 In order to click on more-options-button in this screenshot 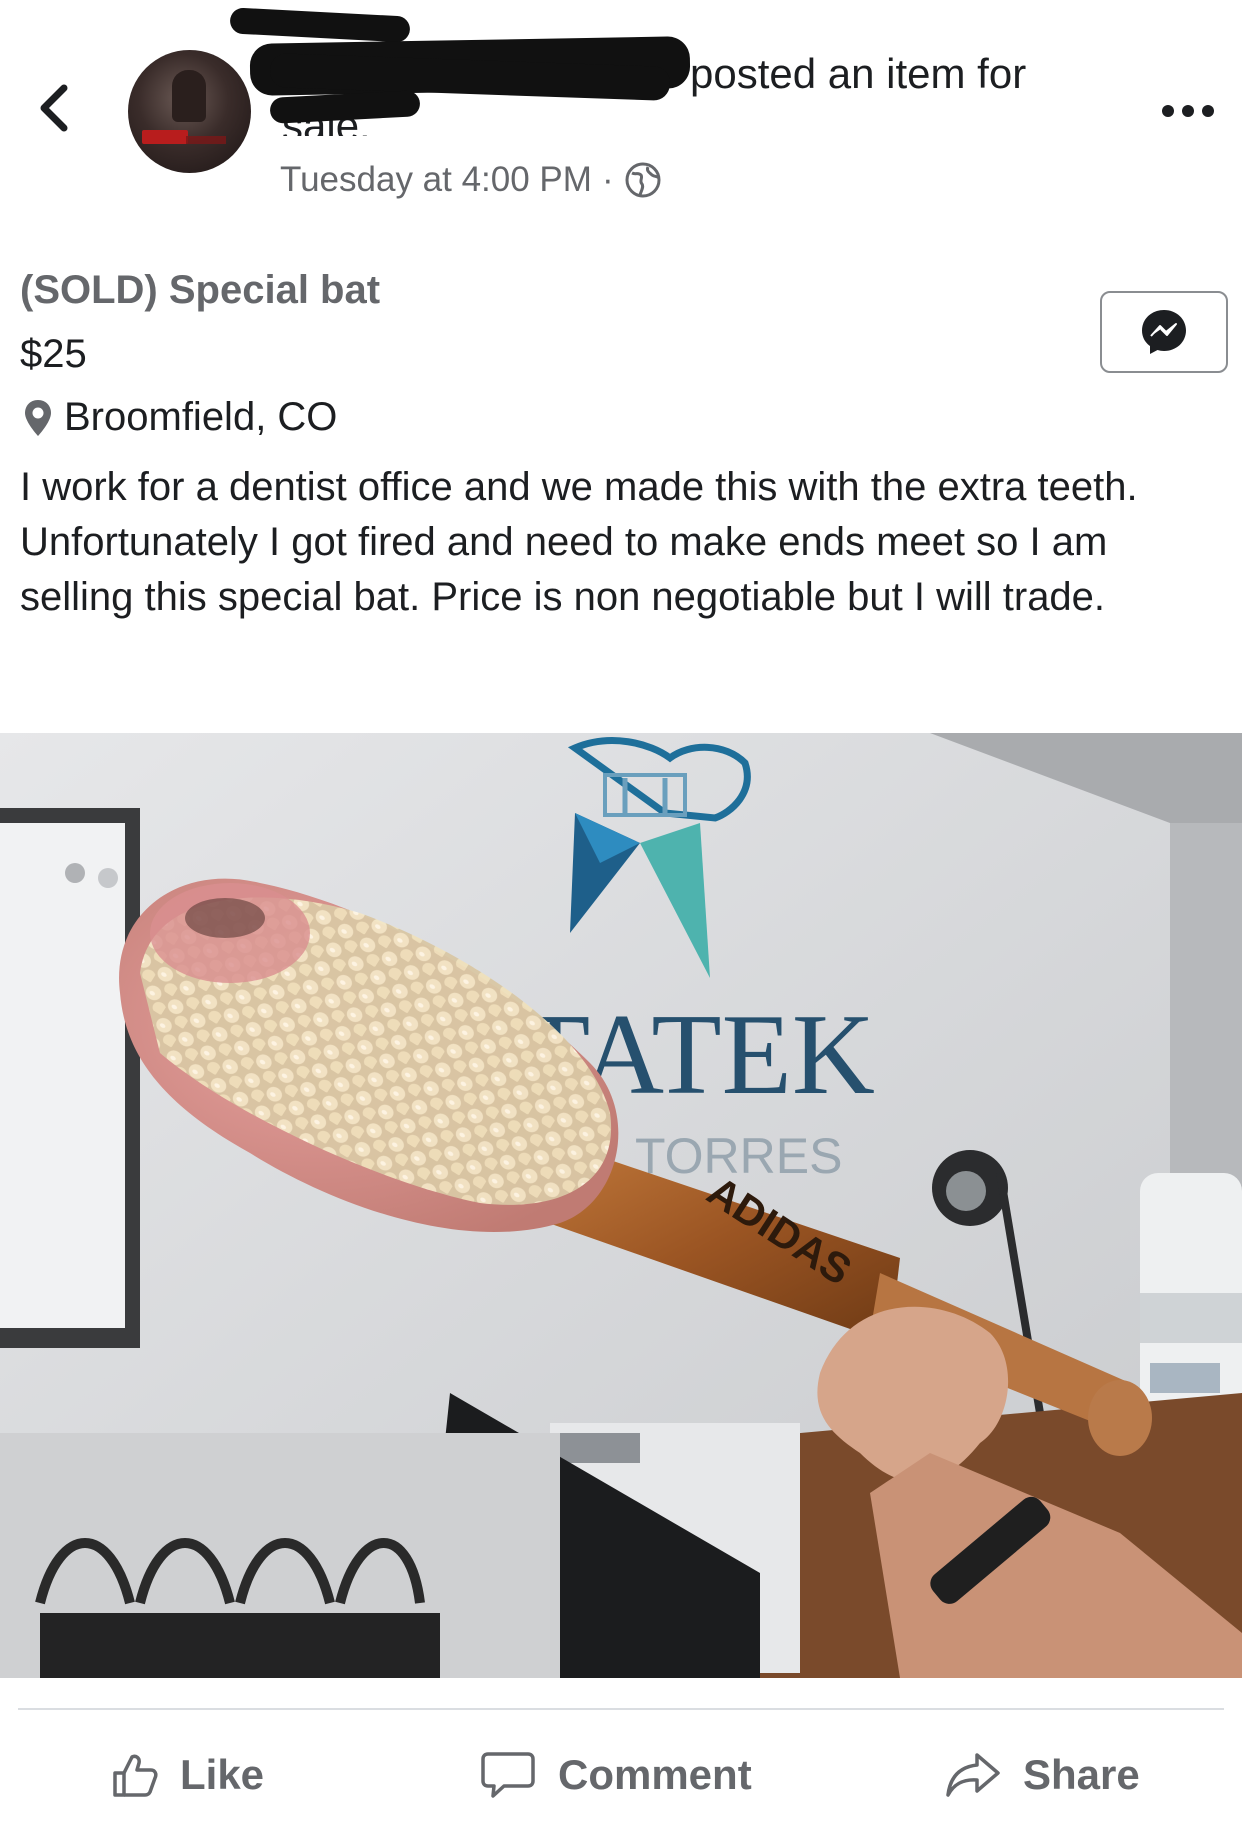, I will do `click(1188, 111)`.